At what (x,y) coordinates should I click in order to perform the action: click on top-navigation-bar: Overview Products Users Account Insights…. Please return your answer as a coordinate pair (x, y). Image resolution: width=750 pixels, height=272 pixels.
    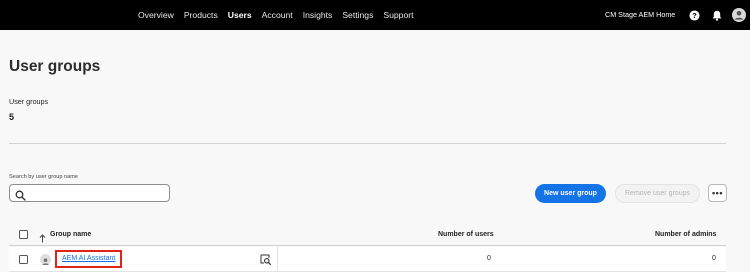
    Looking at the image, I should click on (375, 15).